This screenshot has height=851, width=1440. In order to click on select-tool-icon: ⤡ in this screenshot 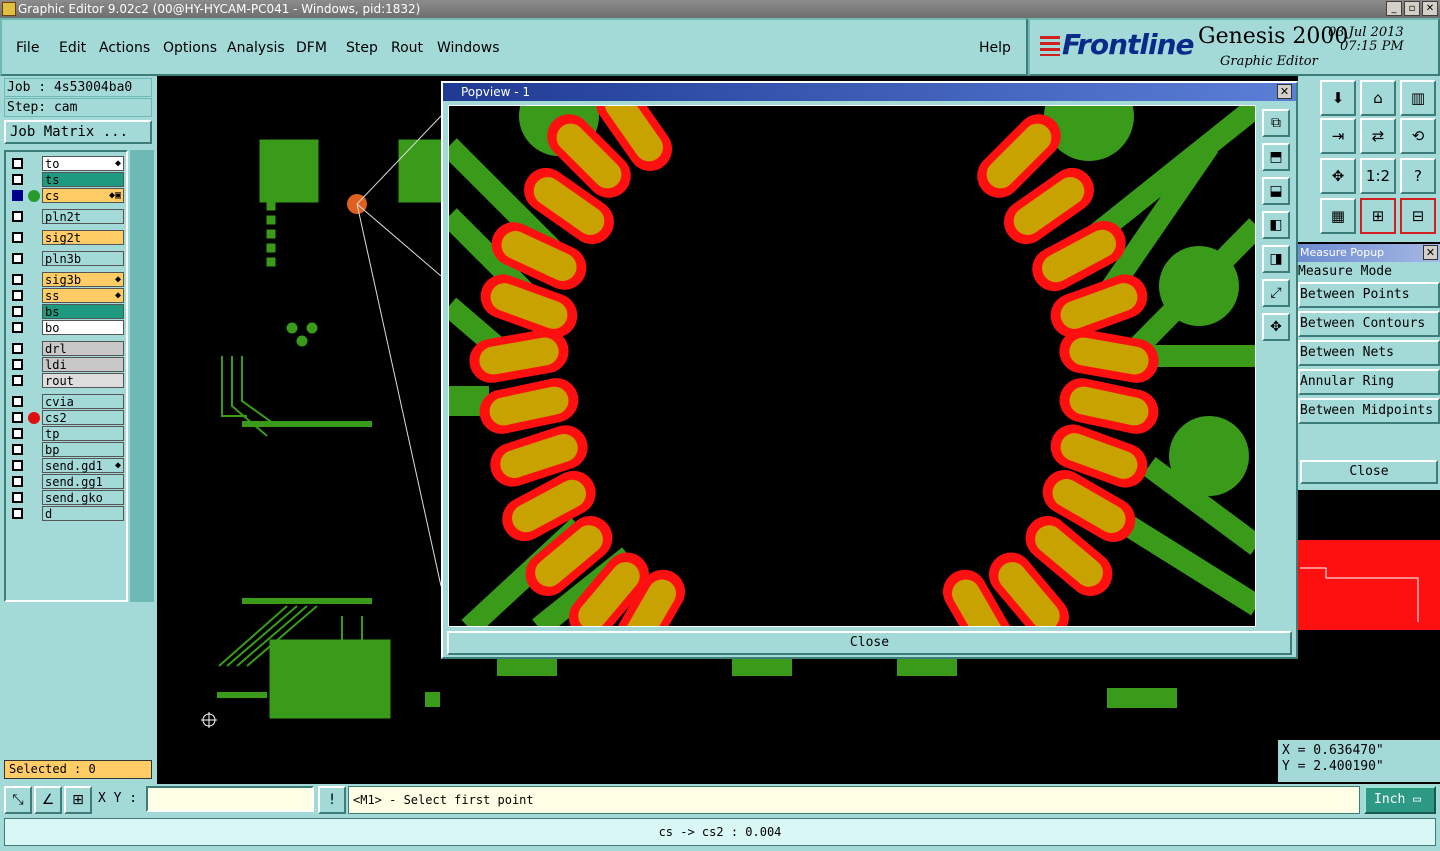, I will do `click(18, 800)`.